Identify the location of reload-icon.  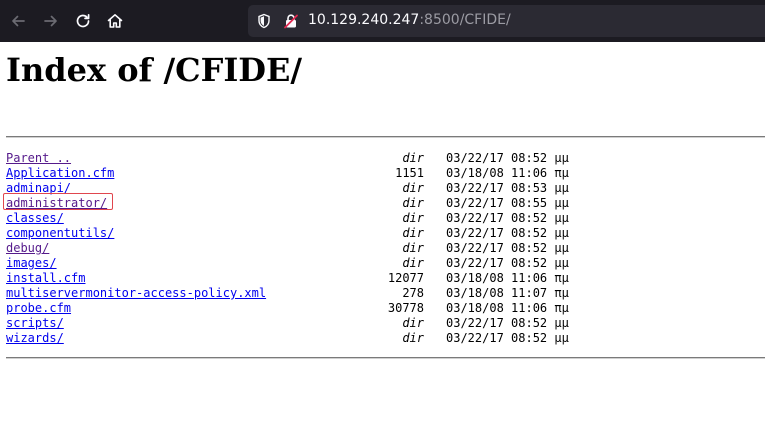
(83, 20).